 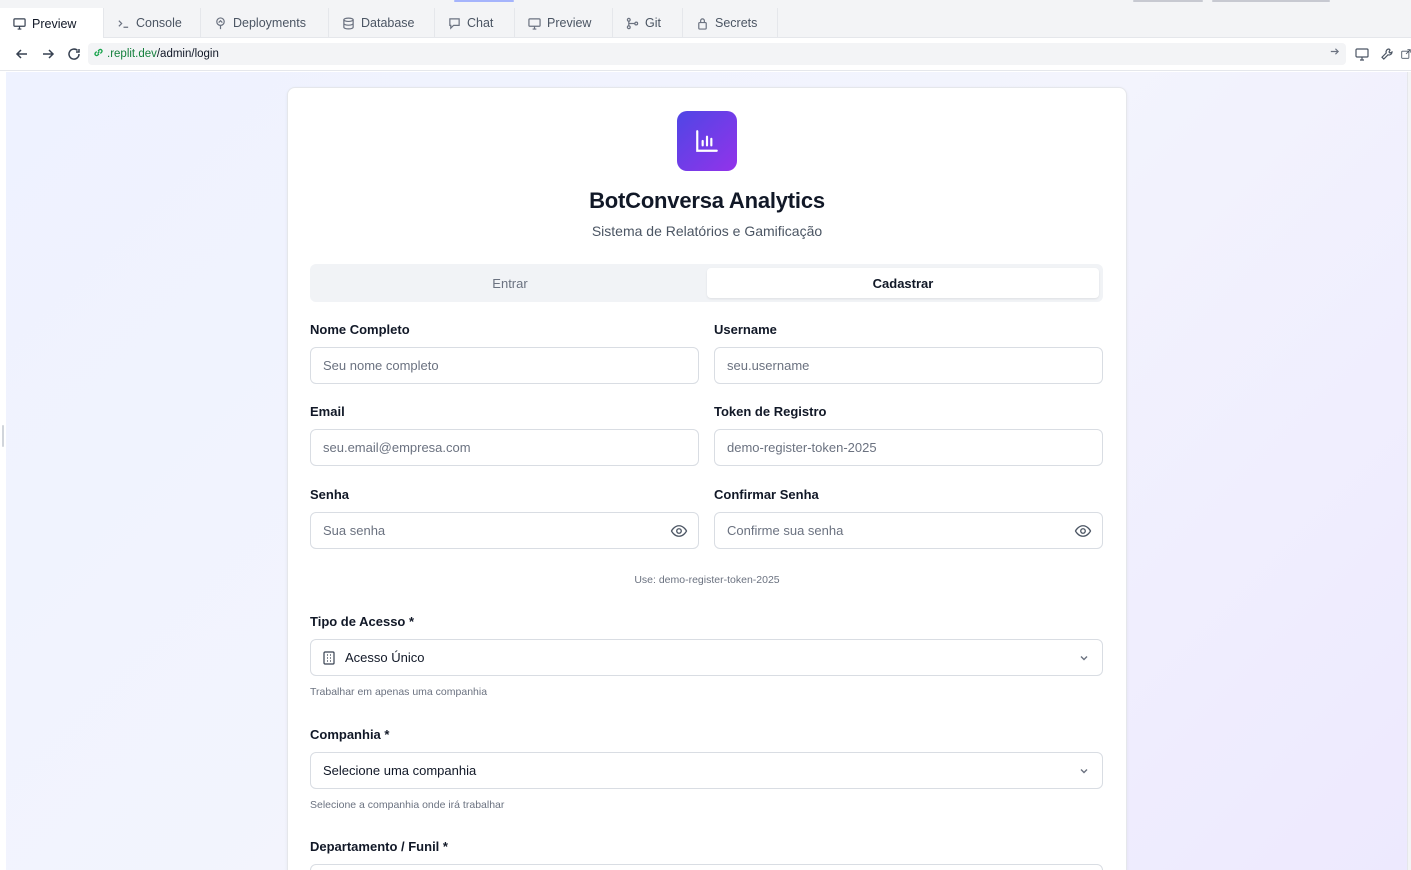 I want to click on full-name-placeholder: Seu nome completo, so click(x=381, y=365).